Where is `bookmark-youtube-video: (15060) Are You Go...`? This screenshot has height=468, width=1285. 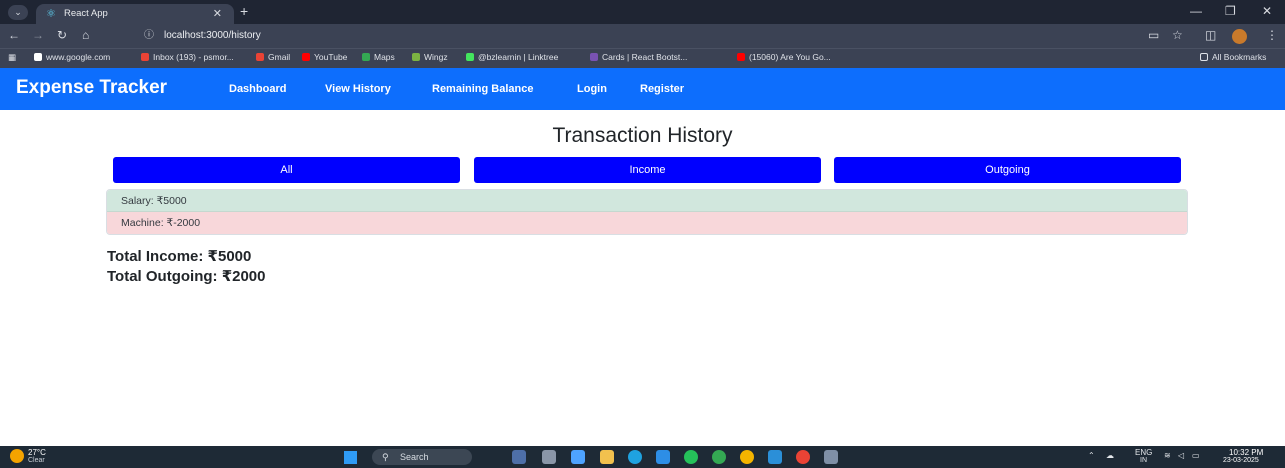 bookmark-youtube-video: (15060) Are You Go... is located at coordinates (784, 57).